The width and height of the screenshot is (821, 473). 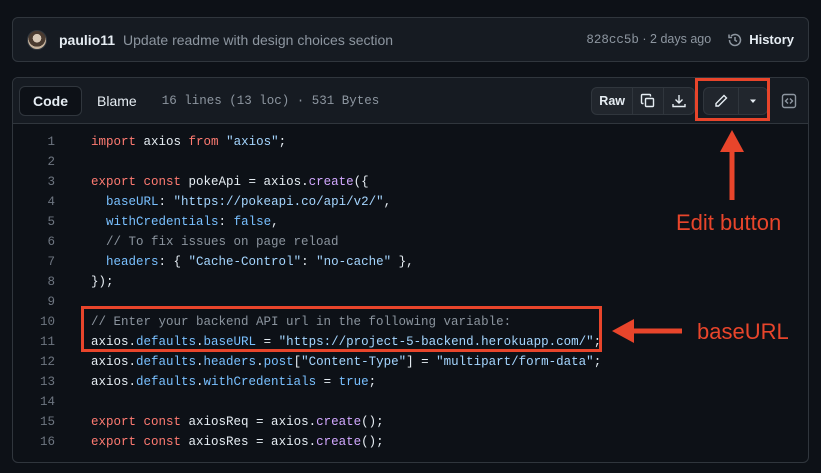 I want to click on baseurl-annotation: baseURL, so click(x=743, y=331).